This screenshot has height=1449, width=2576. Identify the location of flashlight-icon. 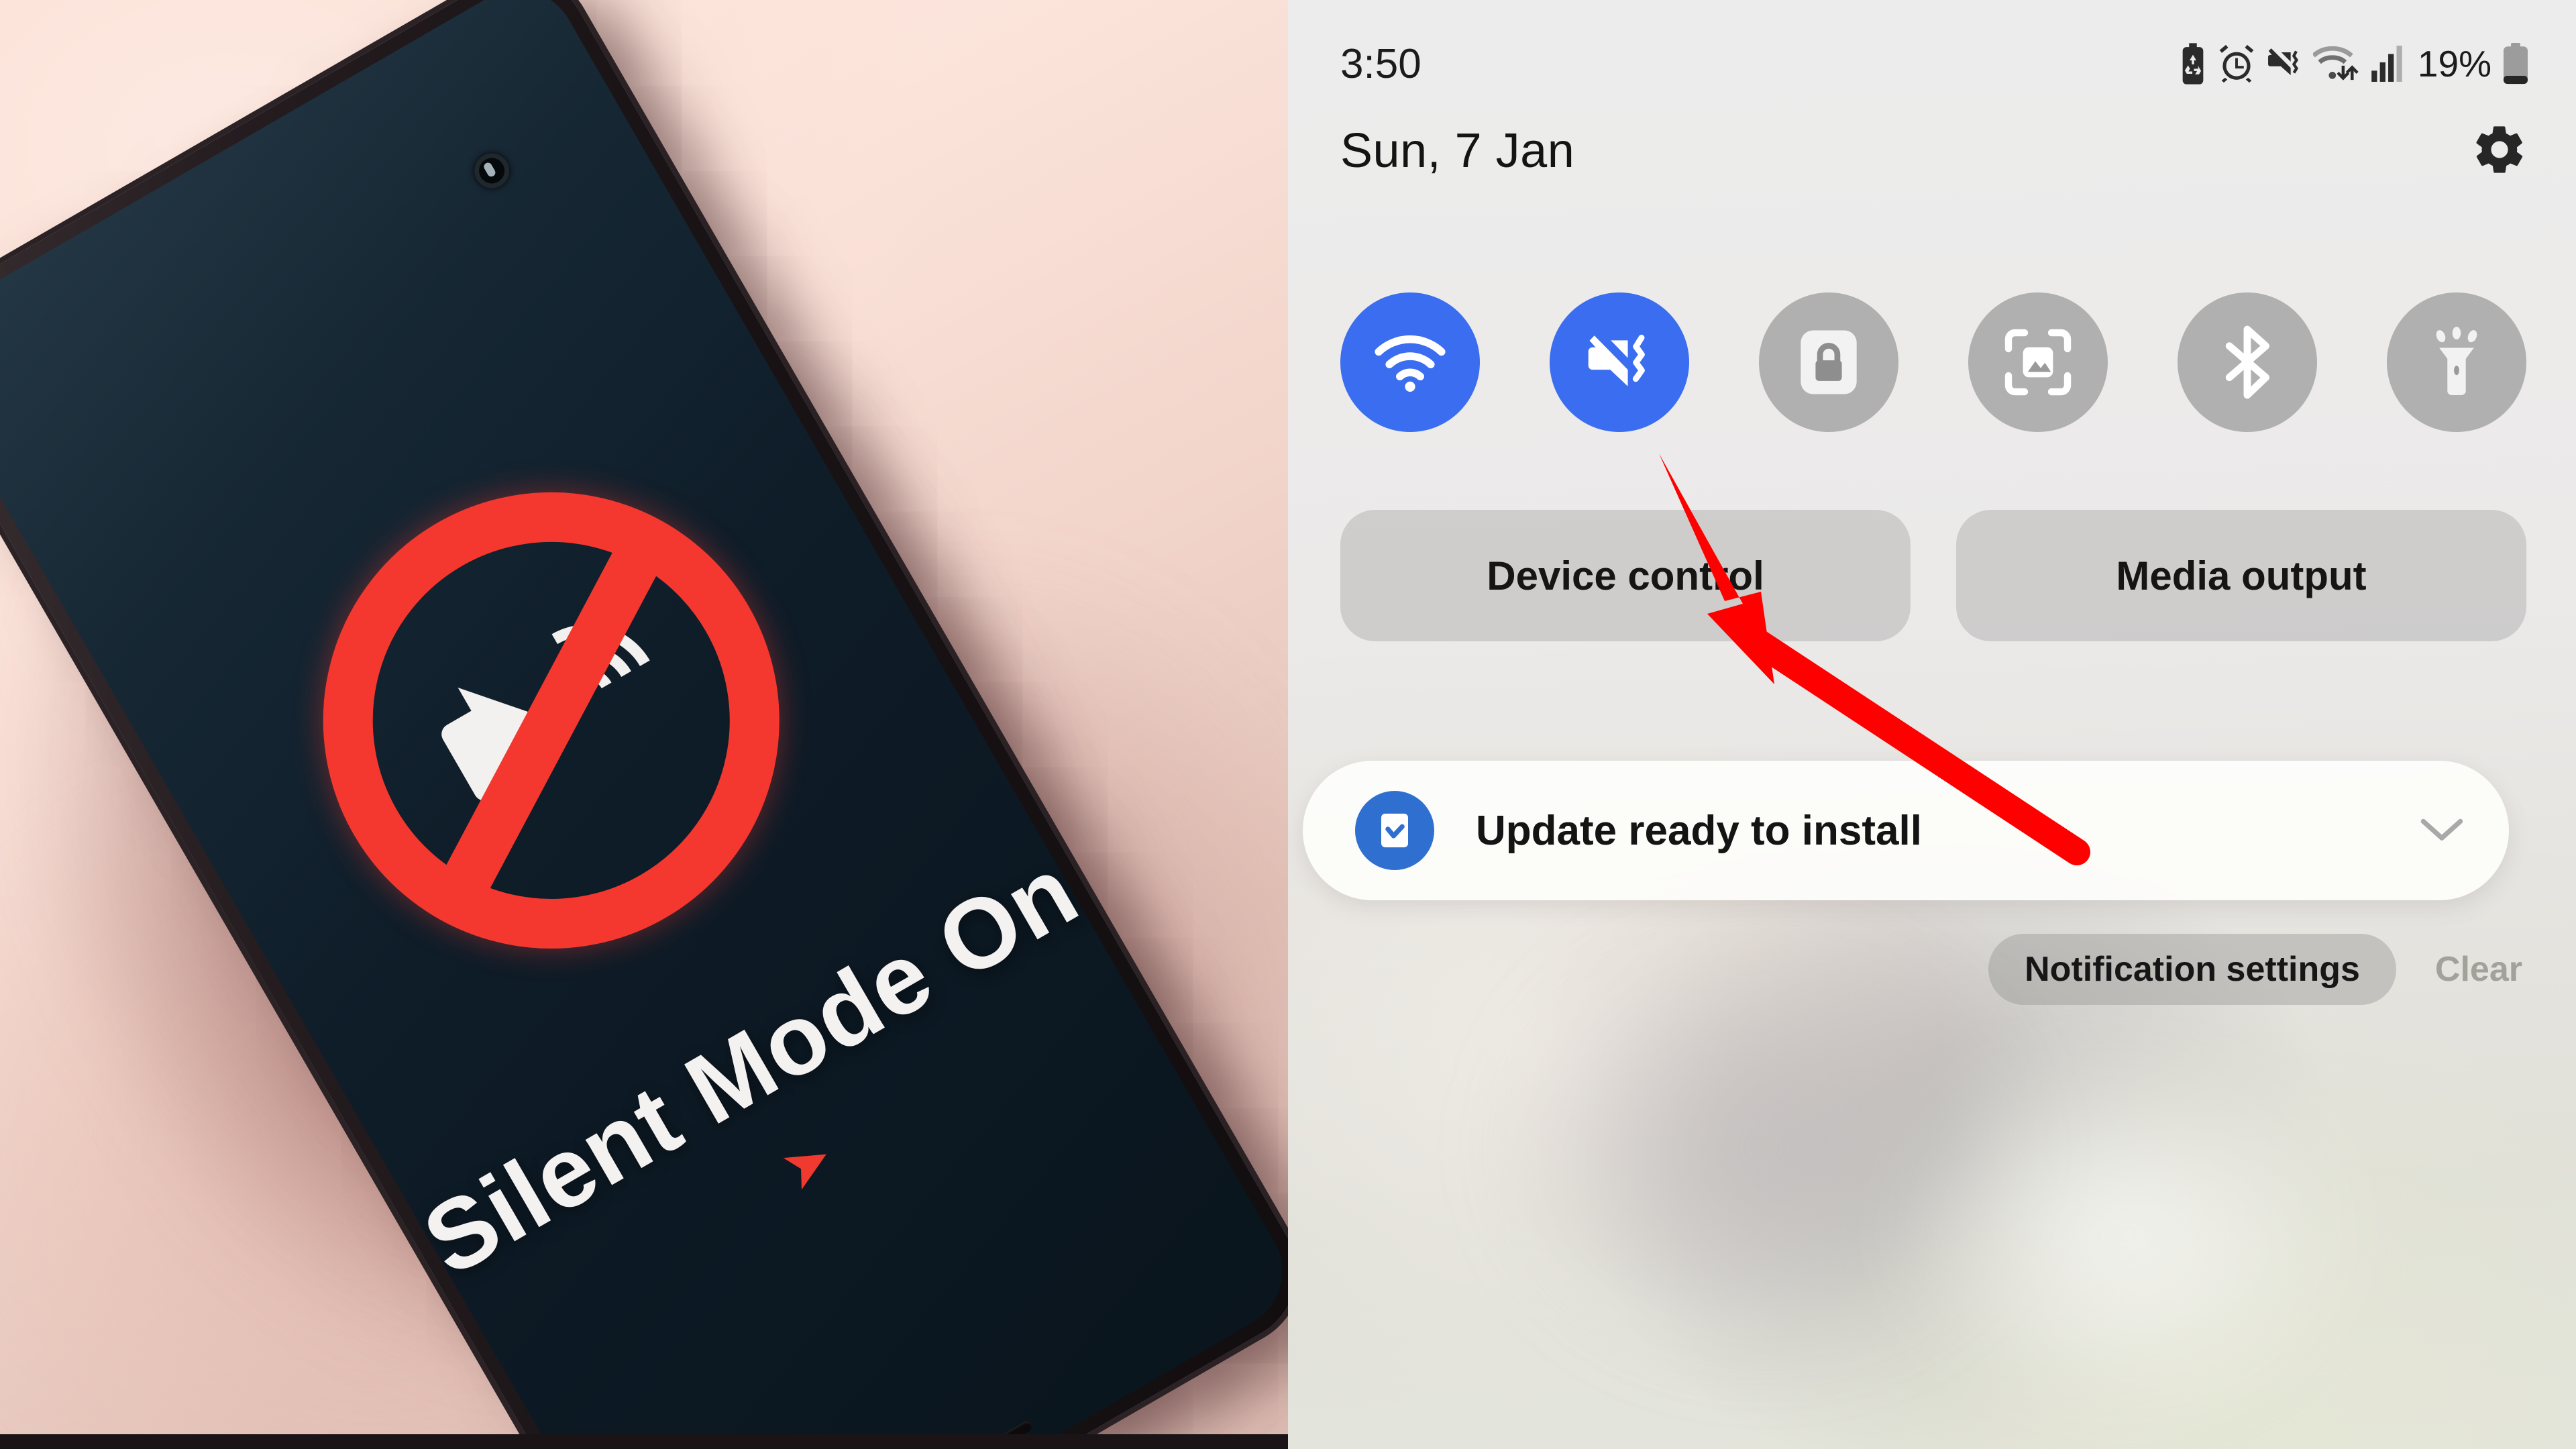
(2456, 362).